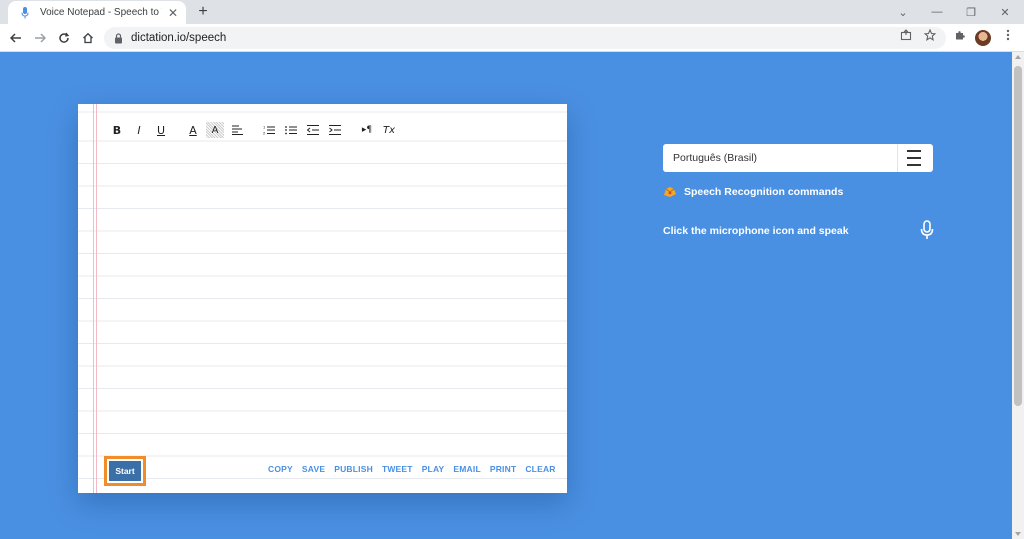 This screenshot has height=539, width=1024. What do you see at coordinates (903, 12) in the screenshot?
I see `tab-search-icon: ⌄` at bounding box center [903, 12].